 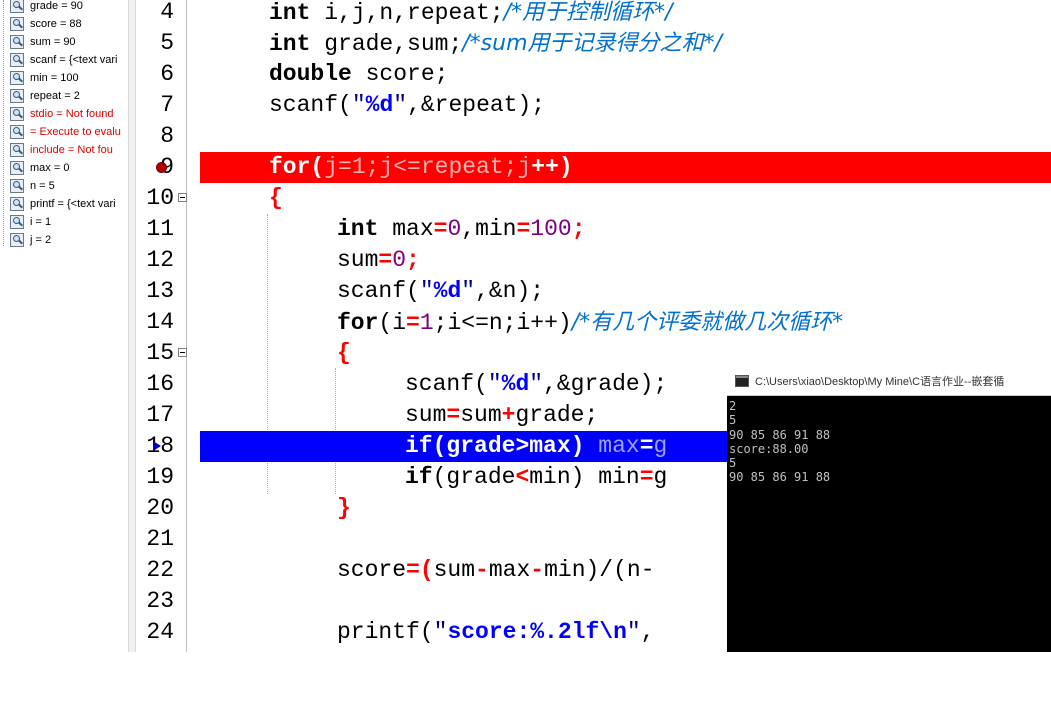 I want to click on line-number: 11, so click(x=160, y=229).